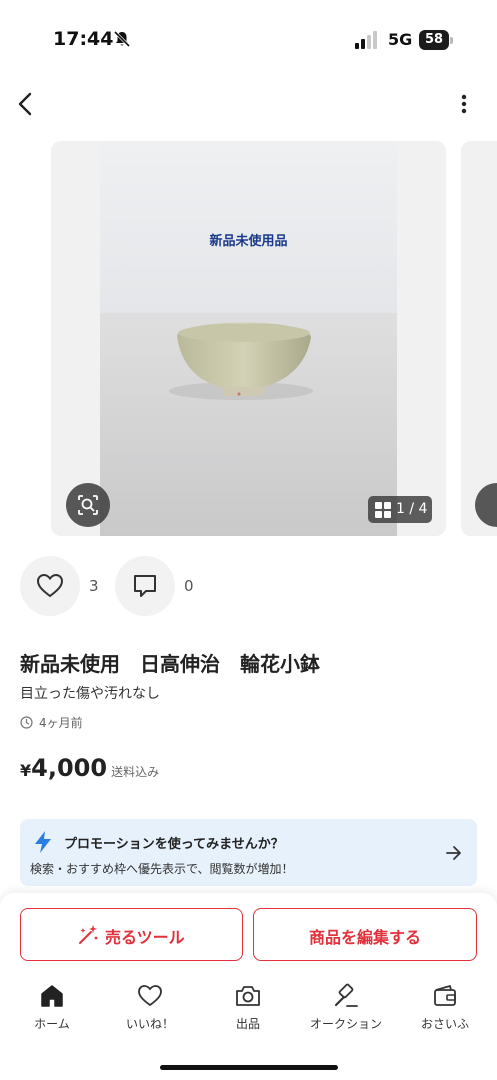  Describe the element at coordinates (189, 586) in the screenshot. I see `comment-count: 0` at that location.